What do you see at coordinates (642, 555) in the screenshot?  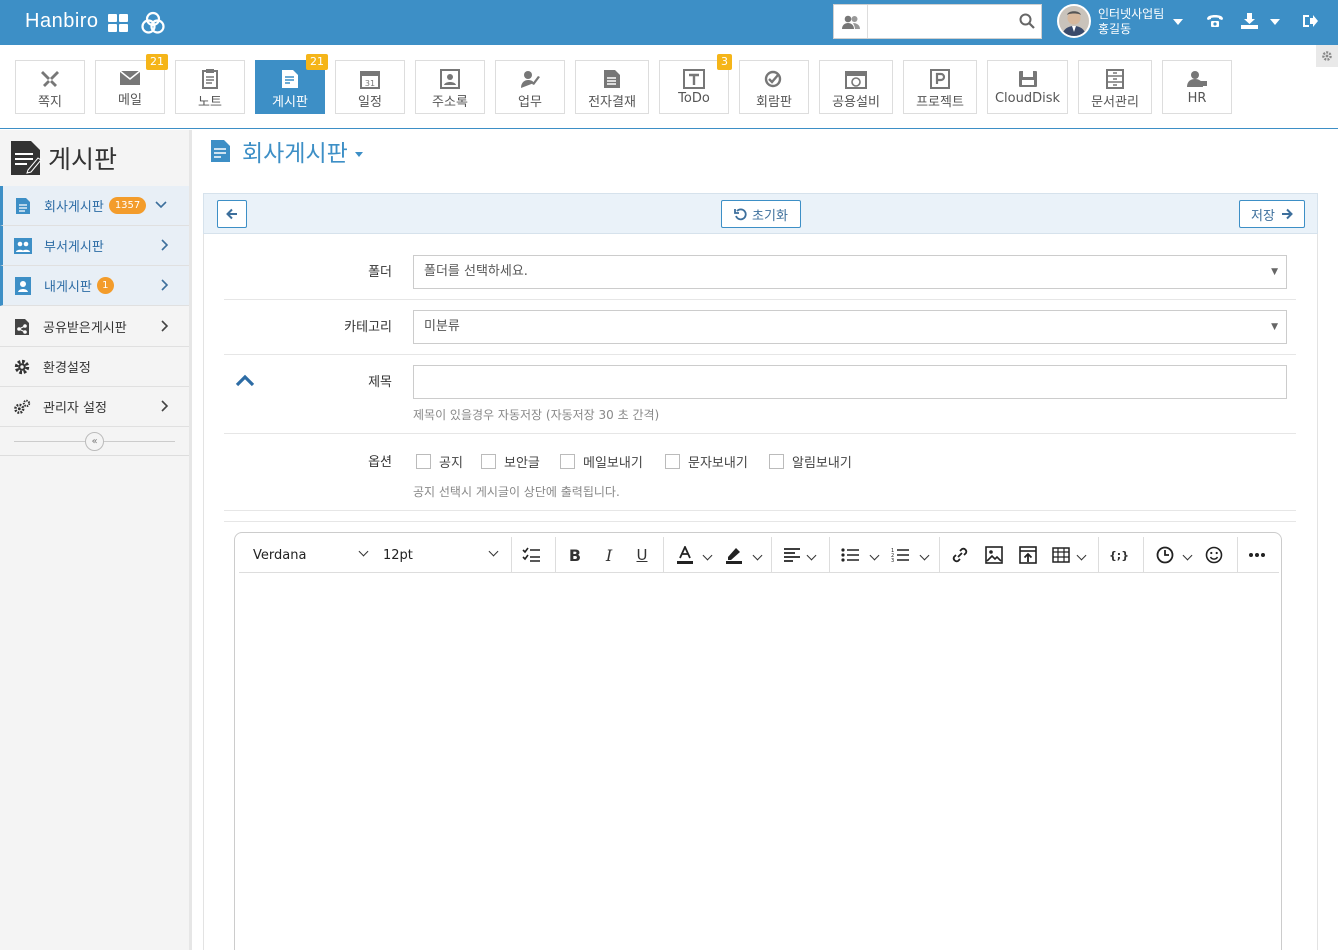 I see `underline-icon: U` at bounding box center [642, 555].